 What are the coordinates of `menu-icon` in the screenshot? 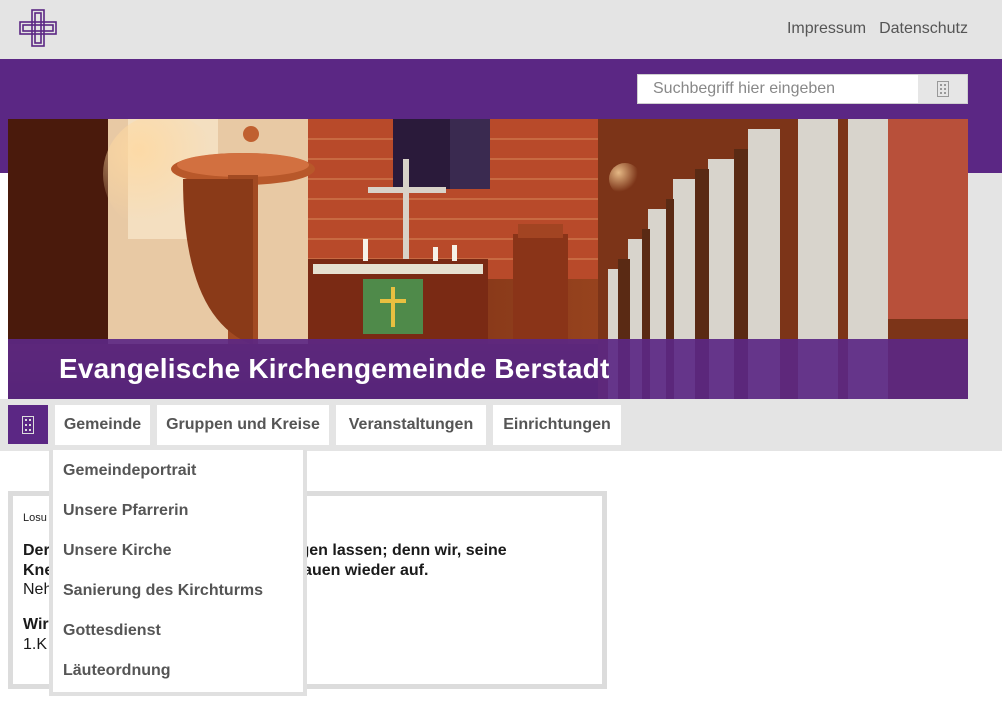 It's located at (28, 424).